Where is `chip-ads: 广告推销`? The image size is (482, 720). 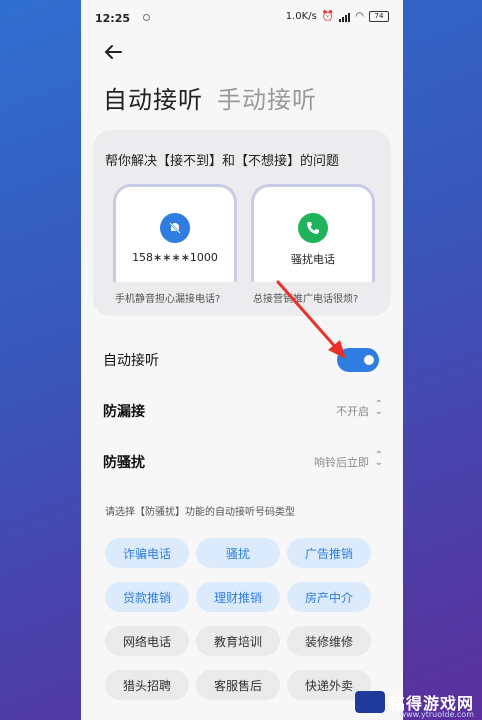 chip-ads: 广告推销 is located at coordinates (329, 553).